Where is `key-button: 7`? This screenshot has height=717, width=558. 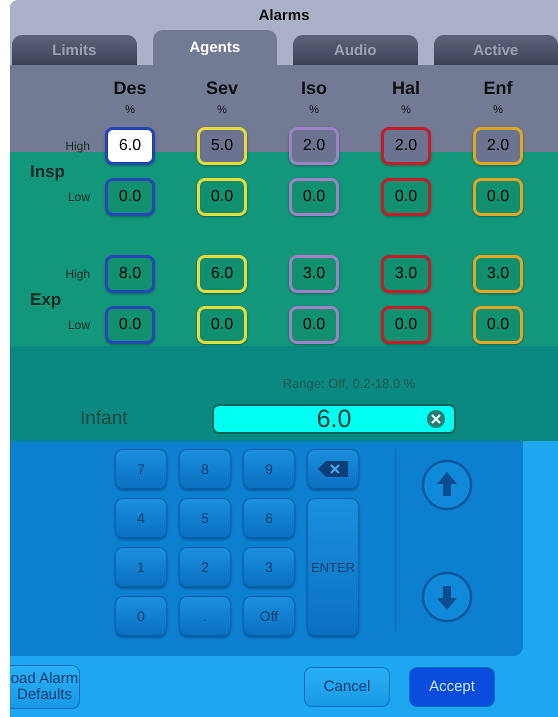
key-button: 7 is located at coordinates (141, 469).